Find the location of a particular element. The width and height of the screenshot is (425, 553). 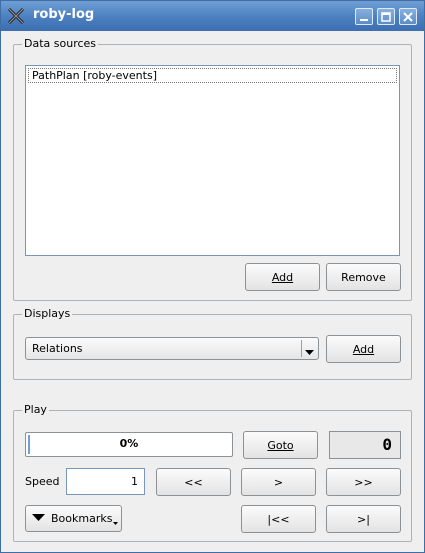

goto-button: Goto is located at coordinates (280, 445).